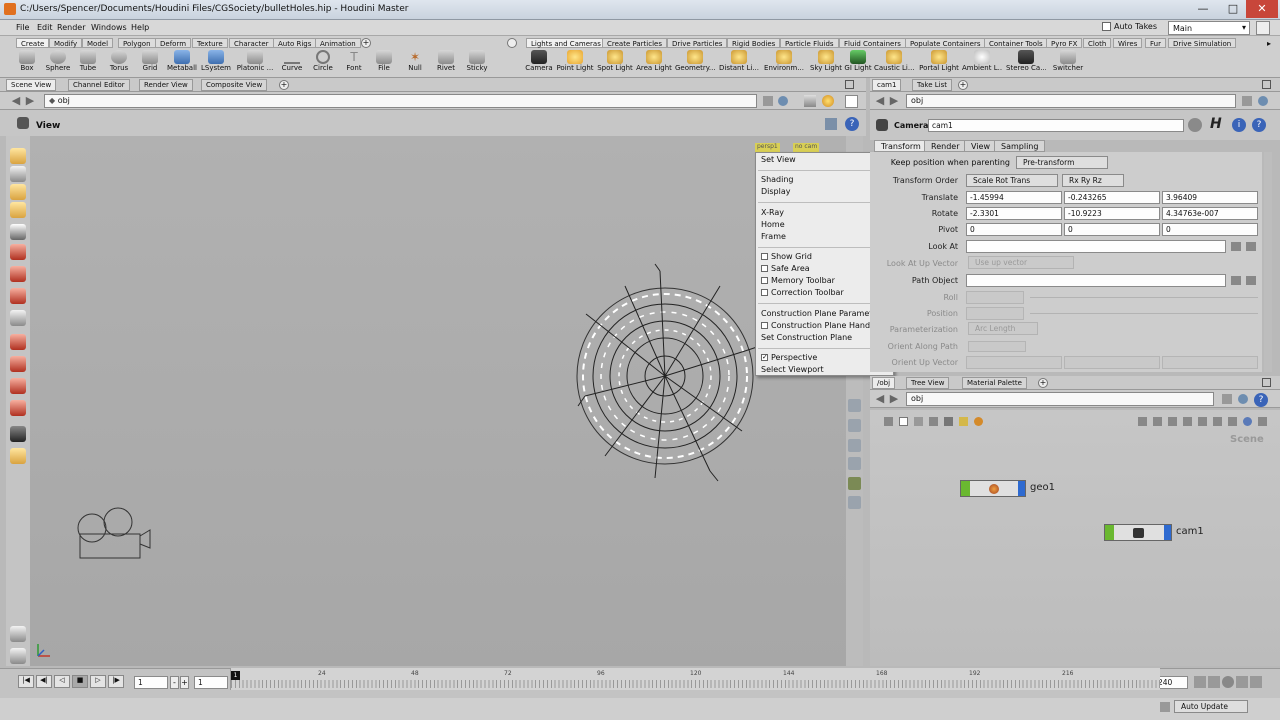  I want to click on snap-icon, so click(831, 124).